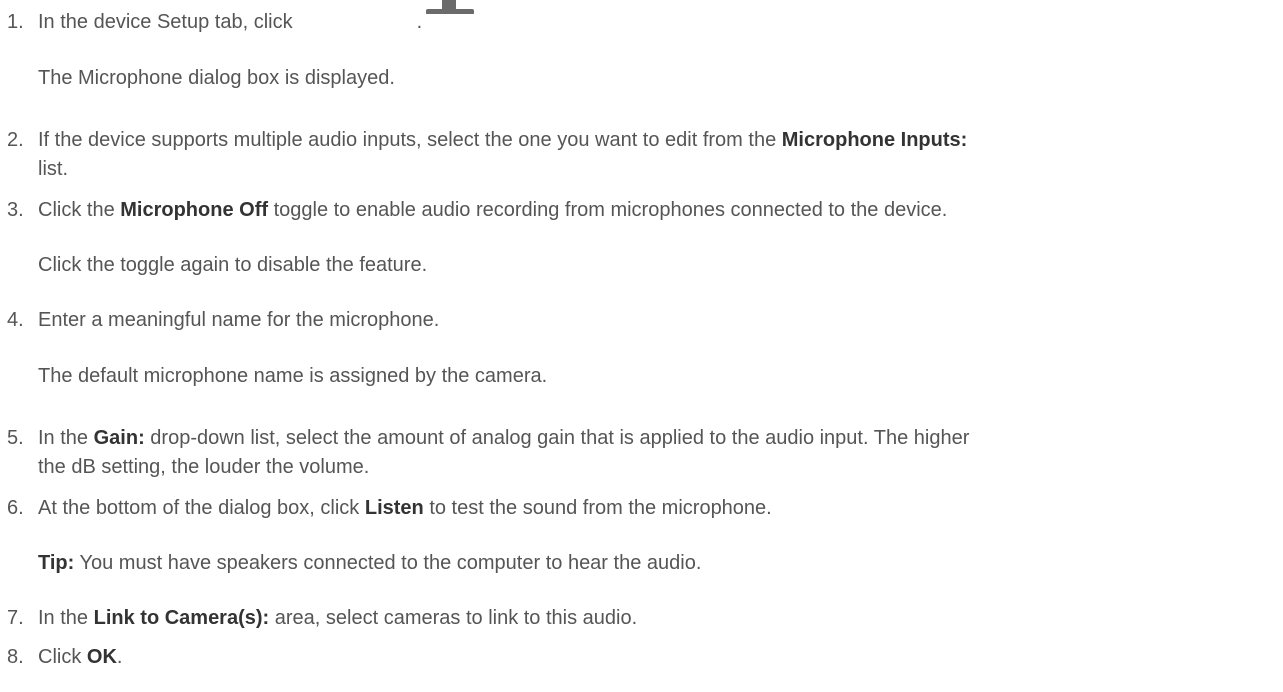 This screenshot has height=692, width=1283. Describe the element at coordinates (15, 508) in the screenshot. I see `step-number: 6.` at that location.